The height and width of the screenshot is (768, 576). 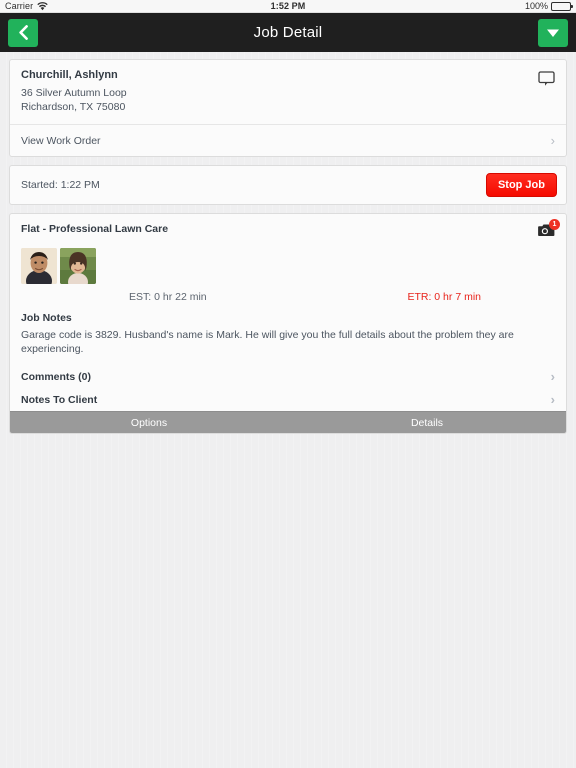 I want to click on comments-row: Comments (0) ›, so click(x=288, y=376).